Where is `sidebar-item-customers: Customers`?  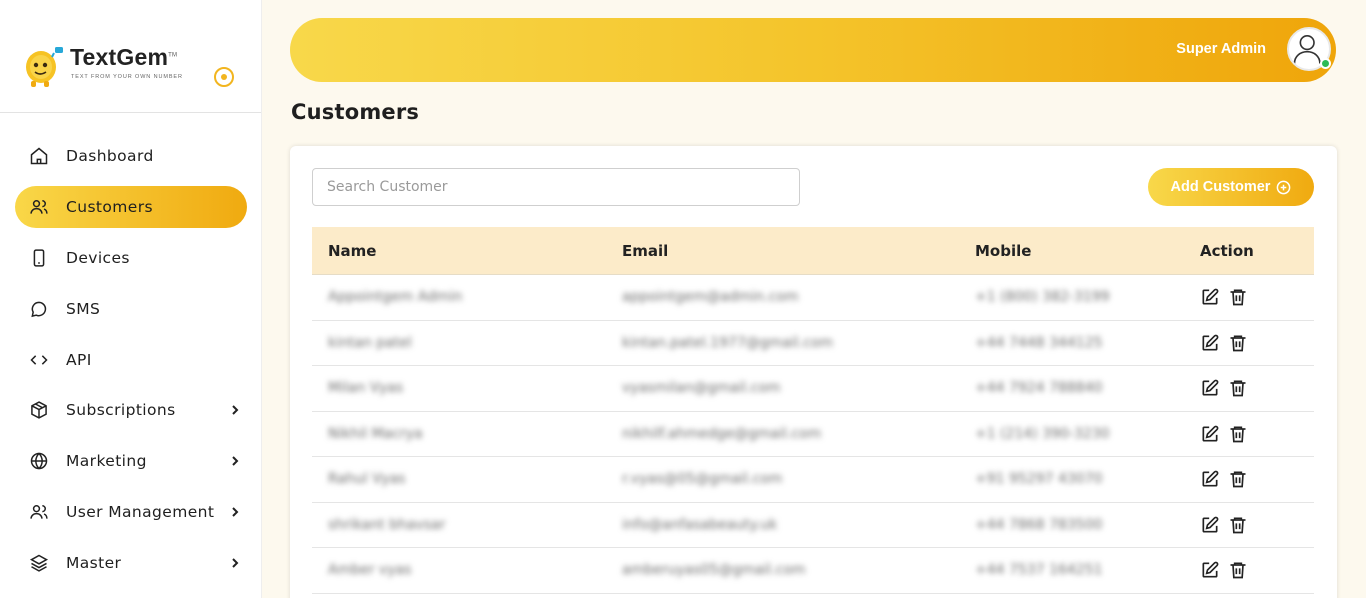 sidebar-item-customers: Customers is located at coordinates (131, 207).